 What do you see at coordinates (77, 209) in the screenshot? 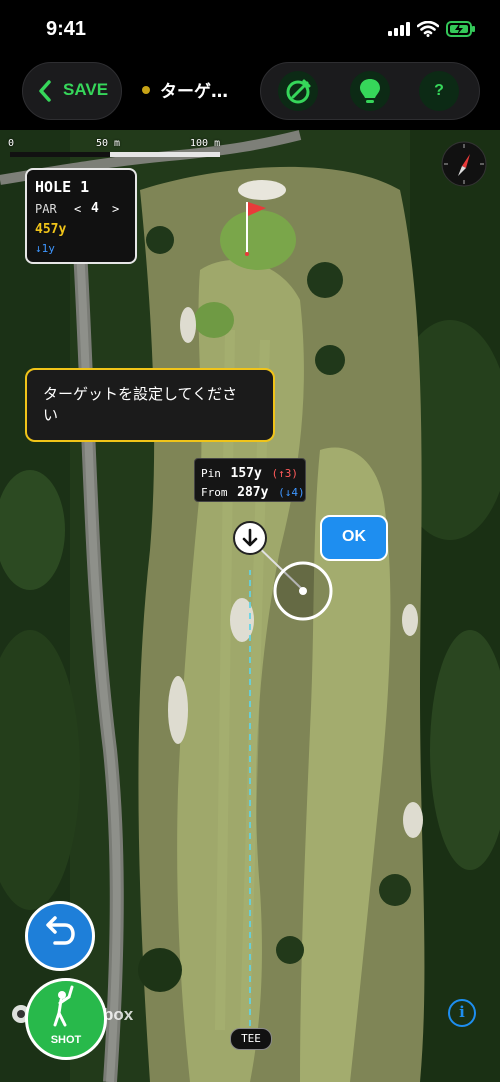
I see `par-decrease-button: <` at bounding box center [77, 209].